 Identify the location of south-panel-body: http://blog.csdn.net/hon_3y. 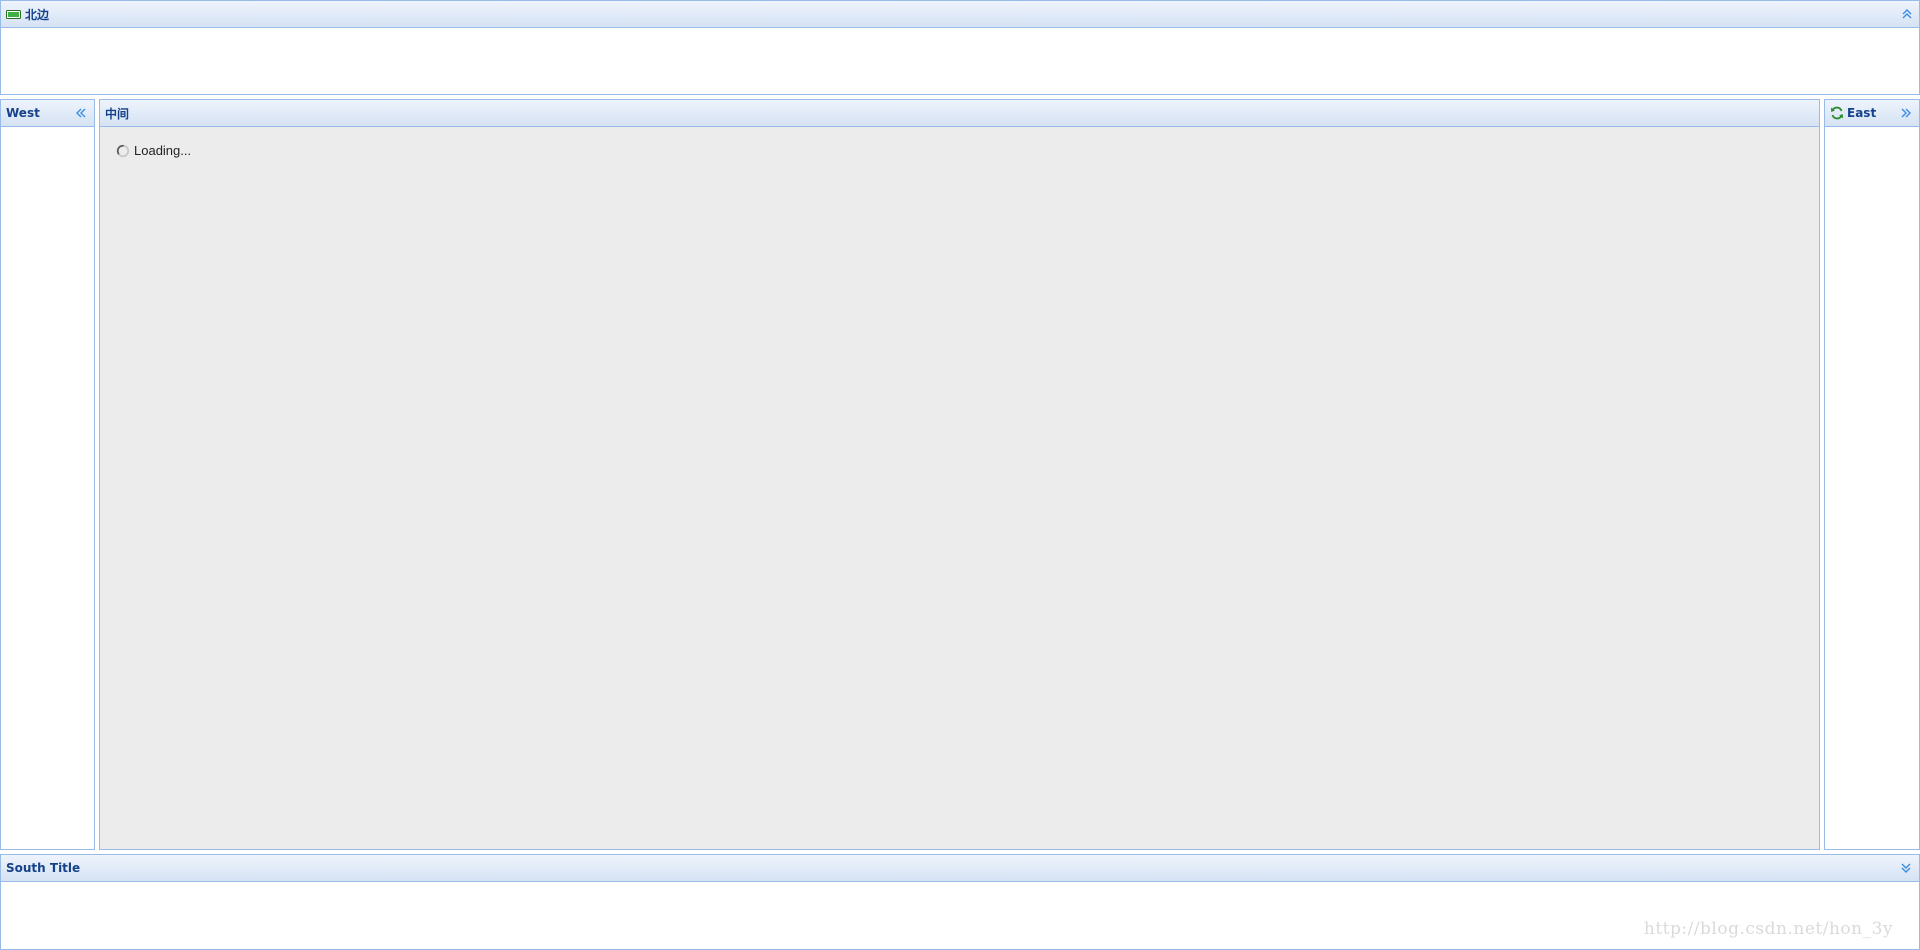
(960, 915).